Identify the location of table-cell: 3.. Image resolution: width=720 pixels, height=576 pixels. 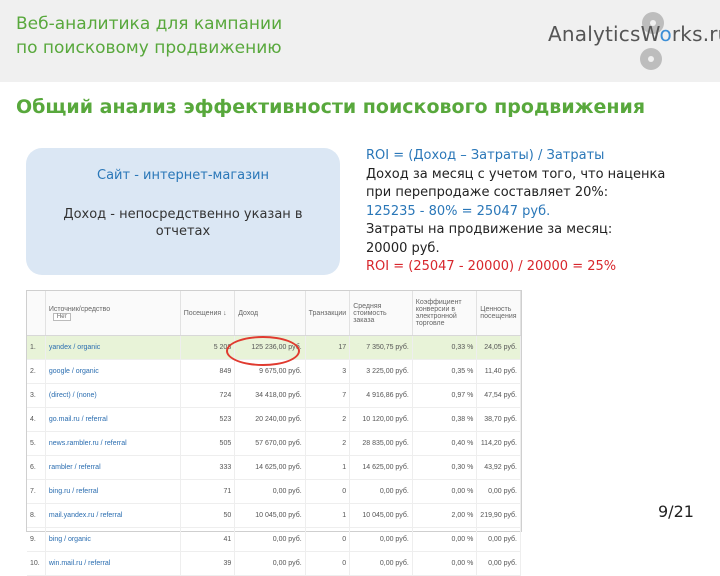
(36, 395).